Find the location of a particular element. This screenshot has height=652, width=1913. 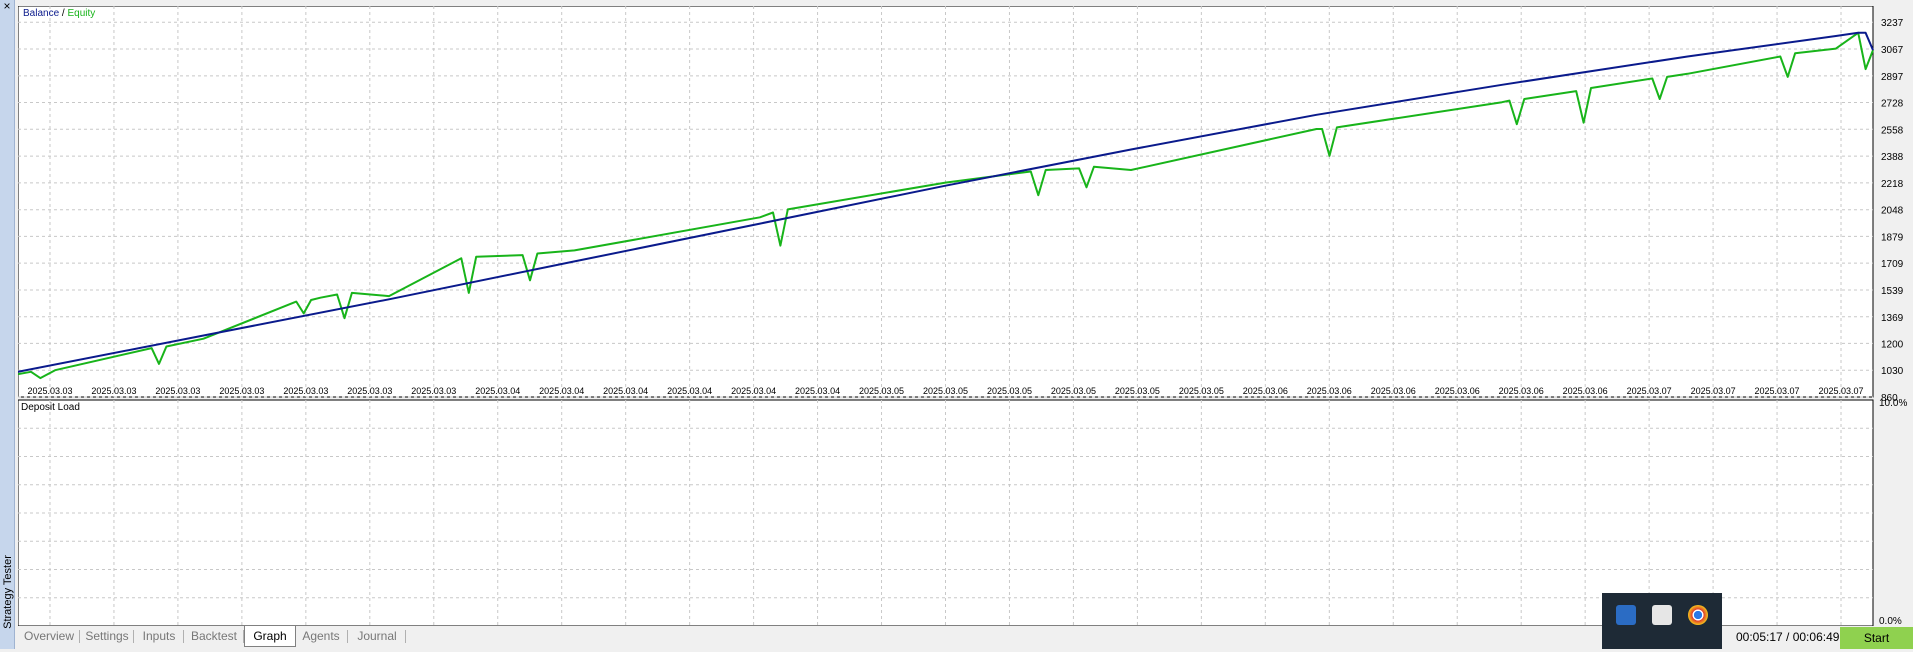

deposit-y-tick-label: 10.0% is located at coordinates (1893, 403).